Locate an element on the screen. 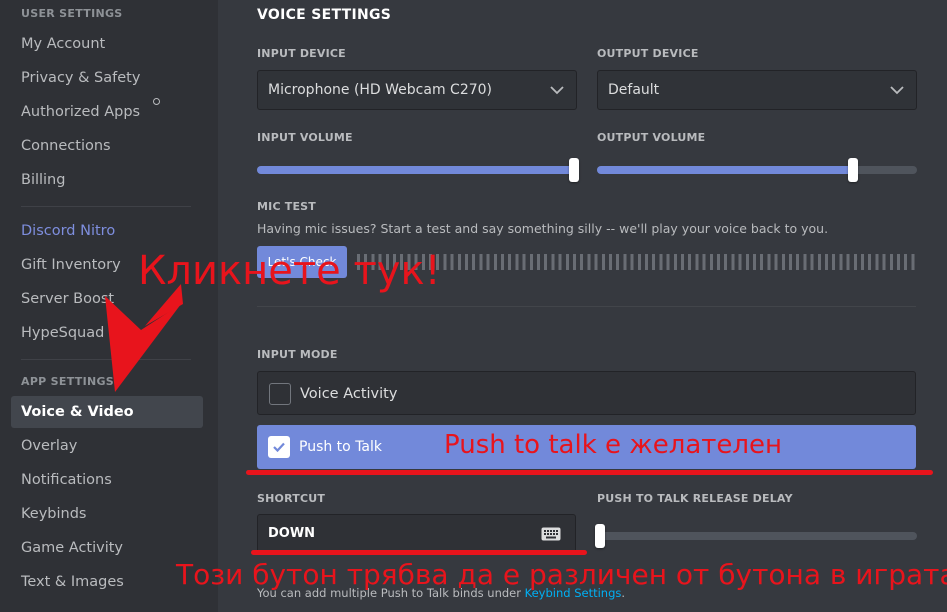  output-device-value: Default is located at coordinates (634, 90).